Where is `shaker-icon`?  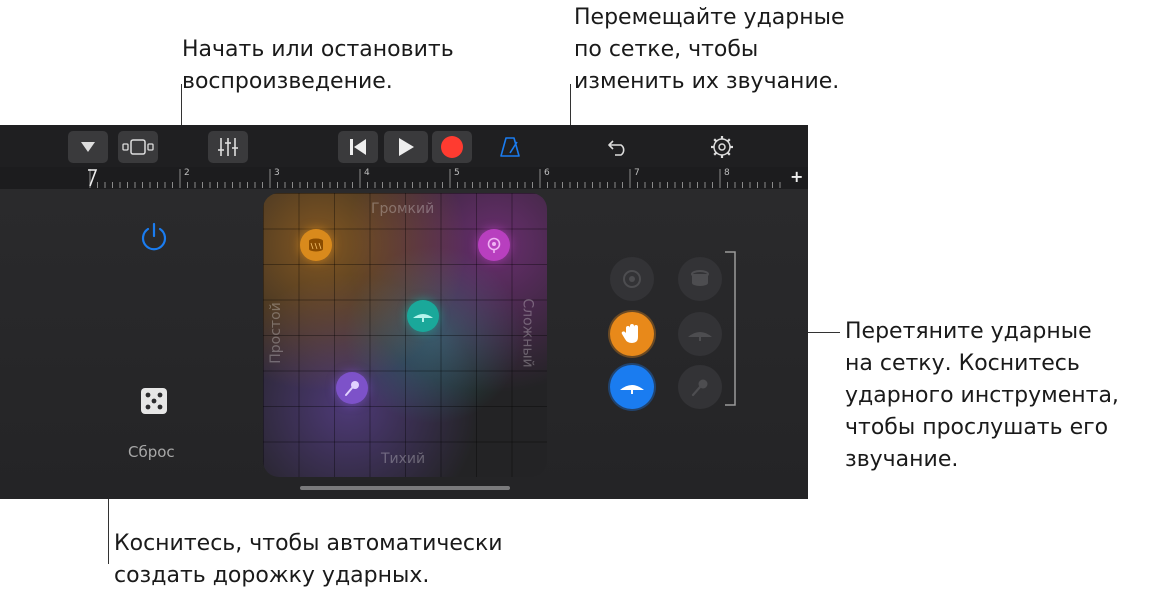
shaker-icon is located at coordinates (352, 388).